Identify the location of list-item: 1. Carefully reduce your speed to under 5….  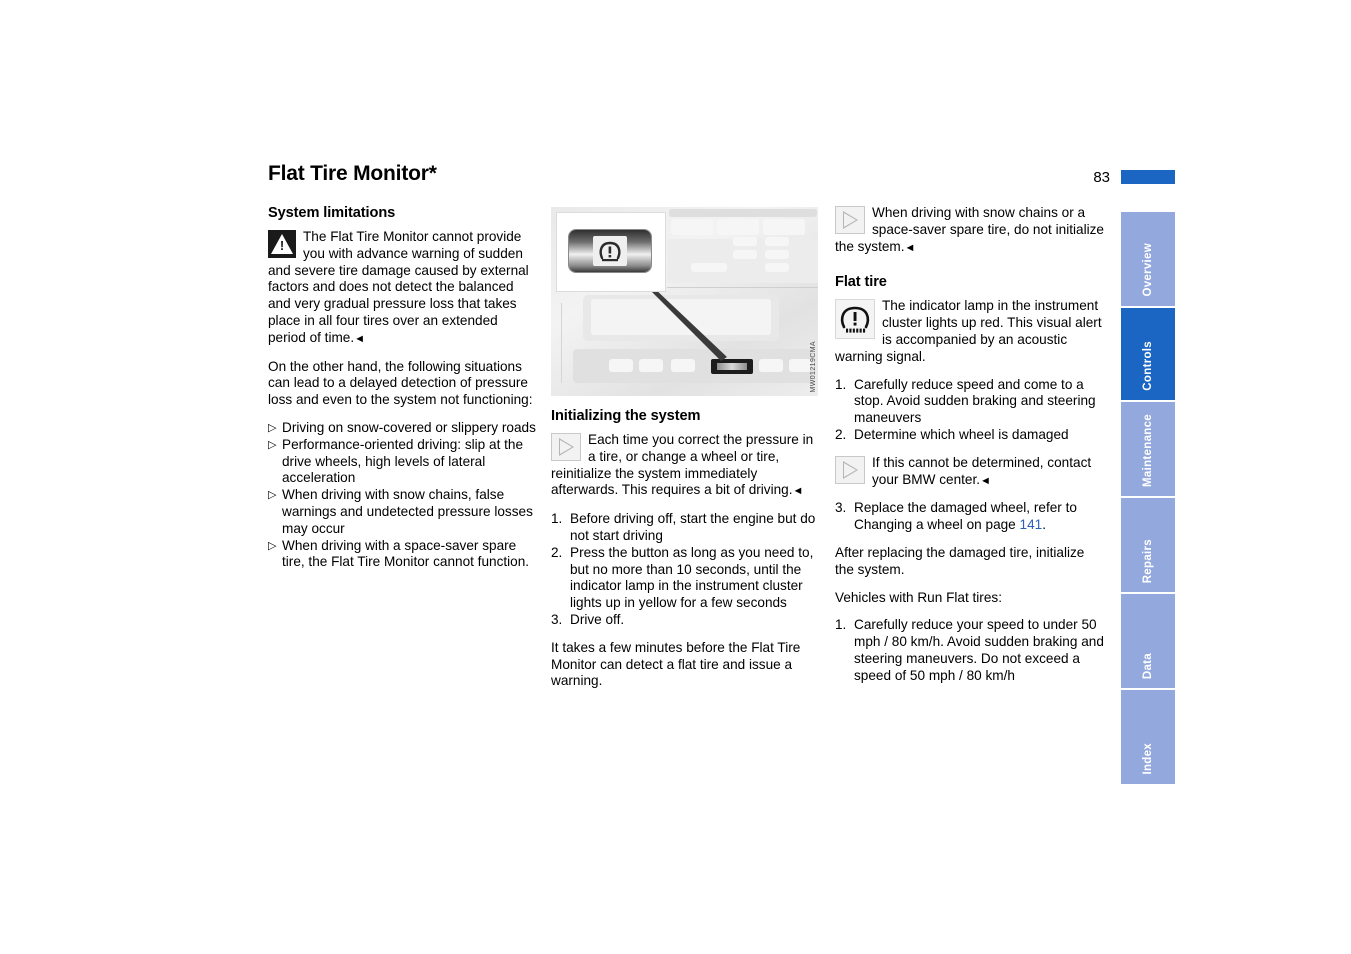
(969, 650).